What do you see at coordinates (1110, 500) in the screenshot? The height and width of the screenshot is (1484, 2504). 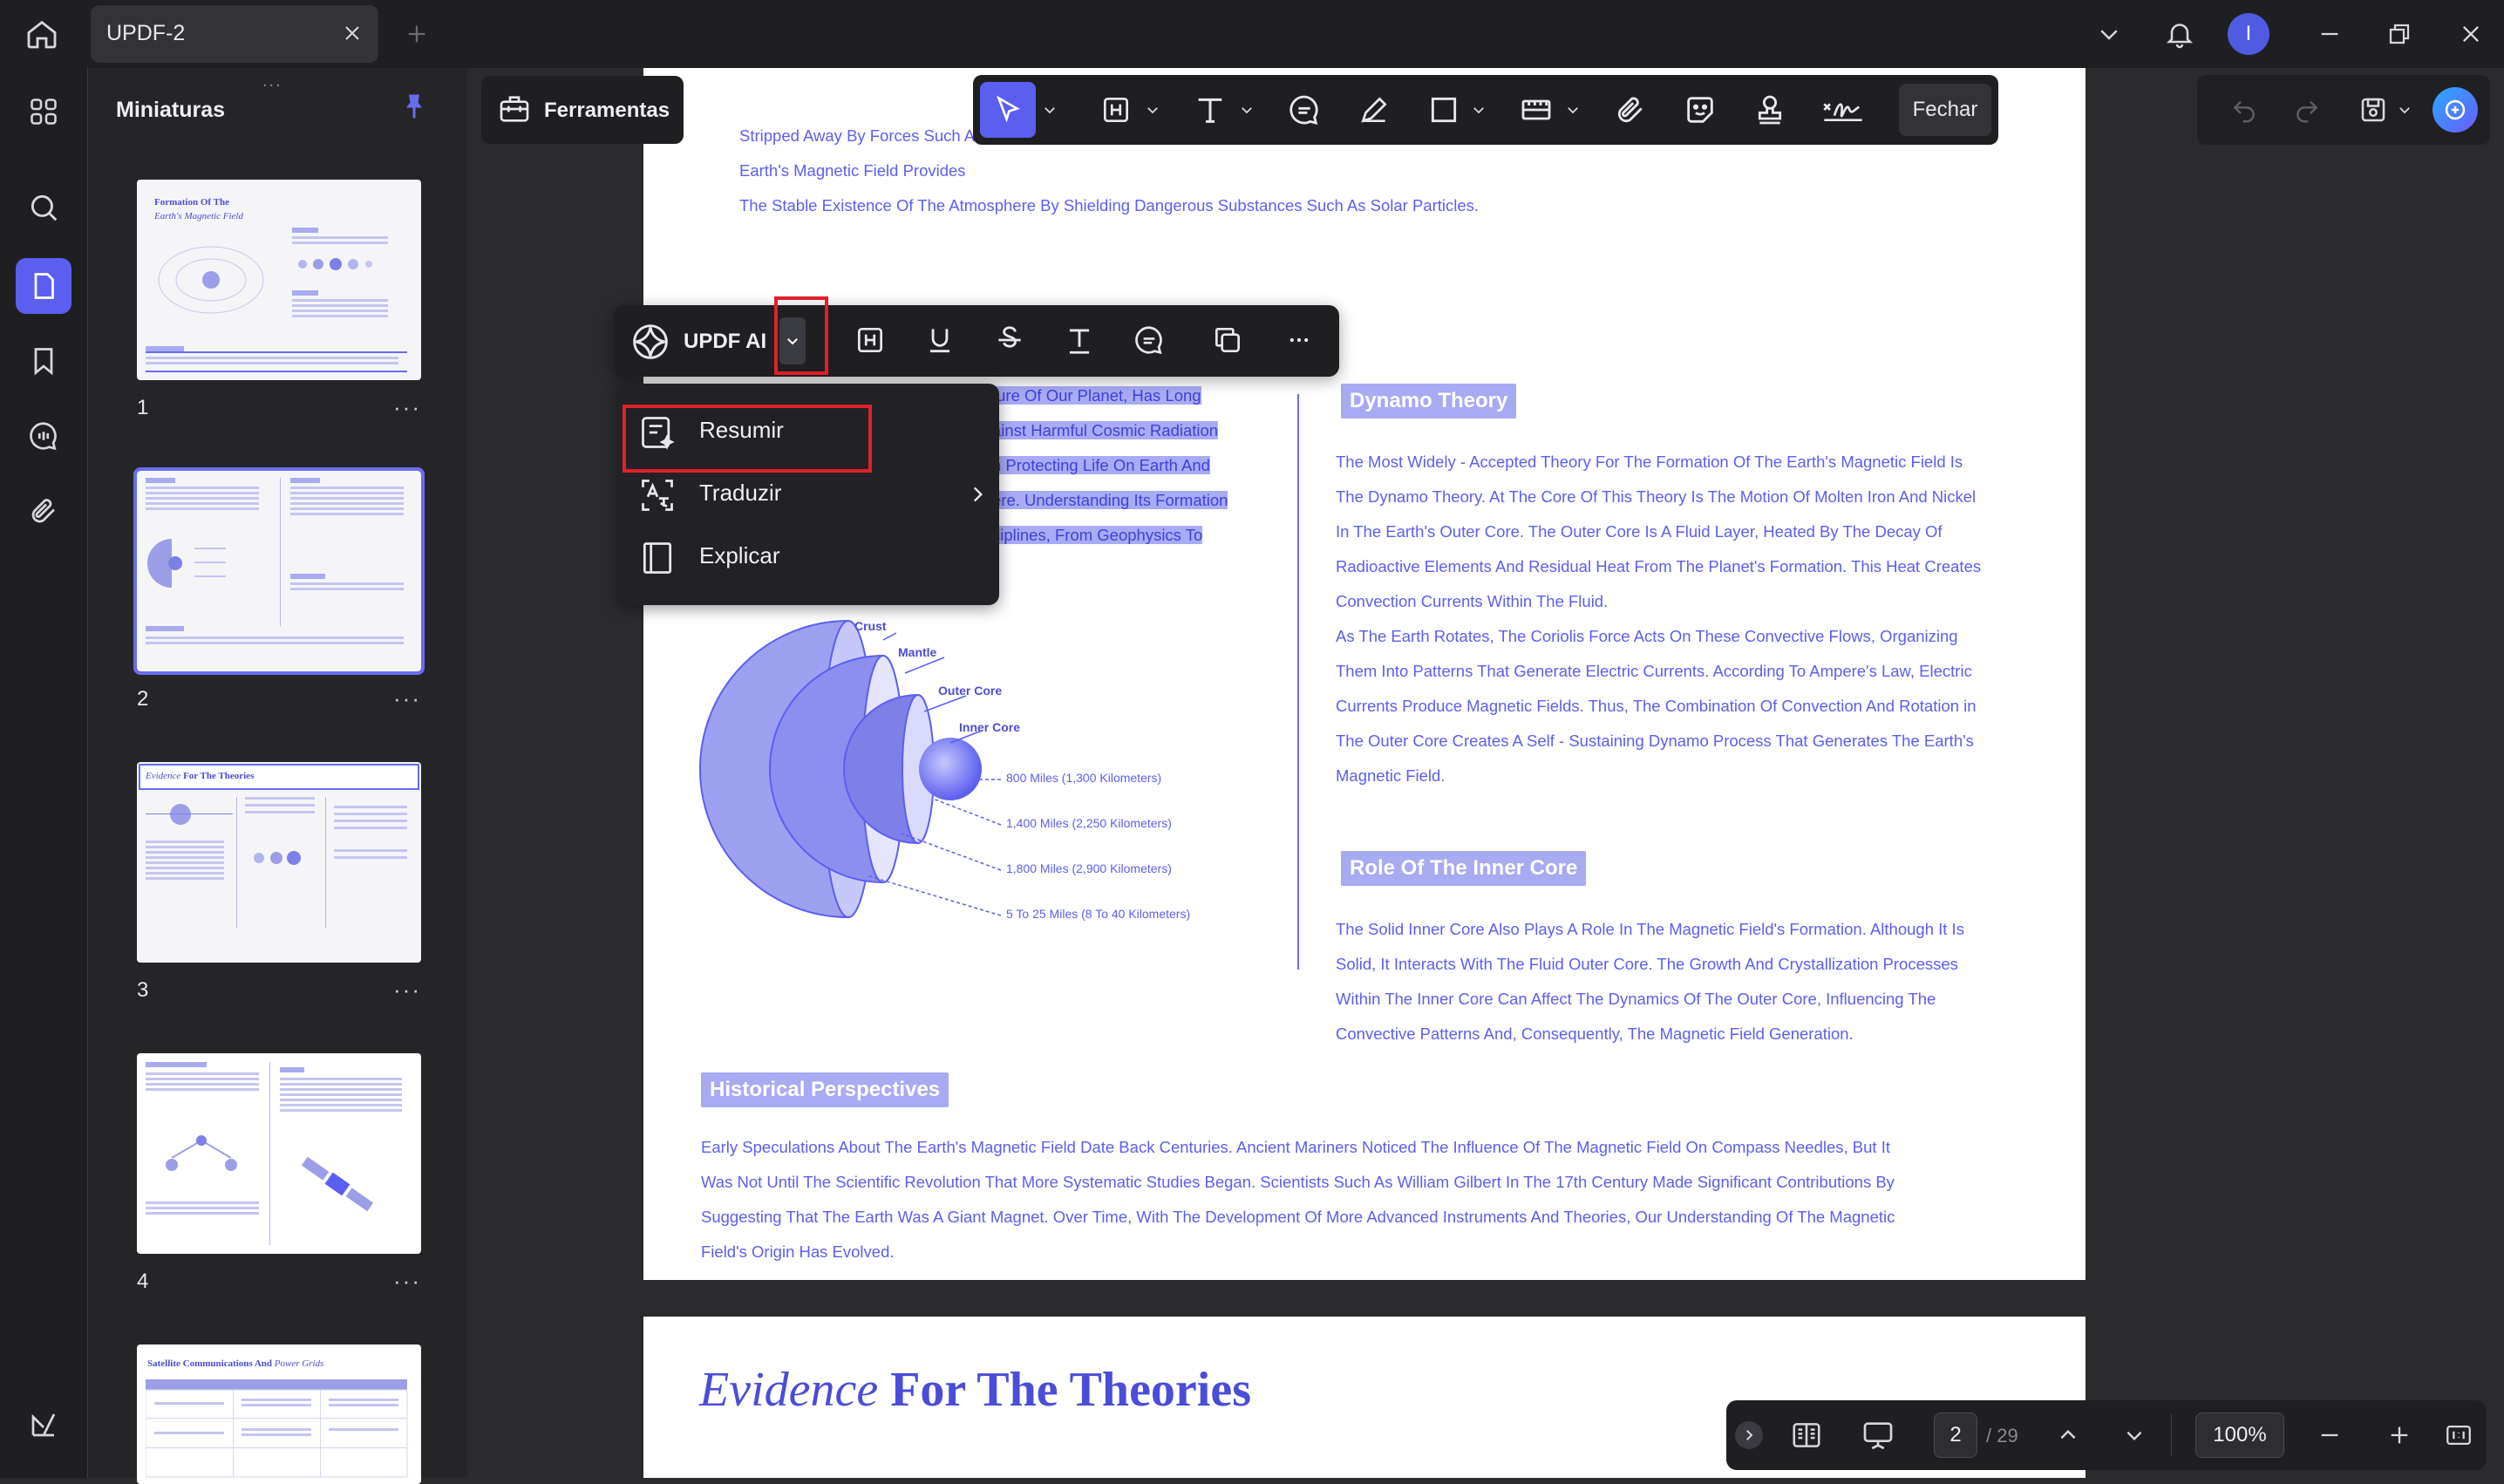 I see `highlighted-text: ere. Understanding Its Formation` at bounding box center [1110, 500].